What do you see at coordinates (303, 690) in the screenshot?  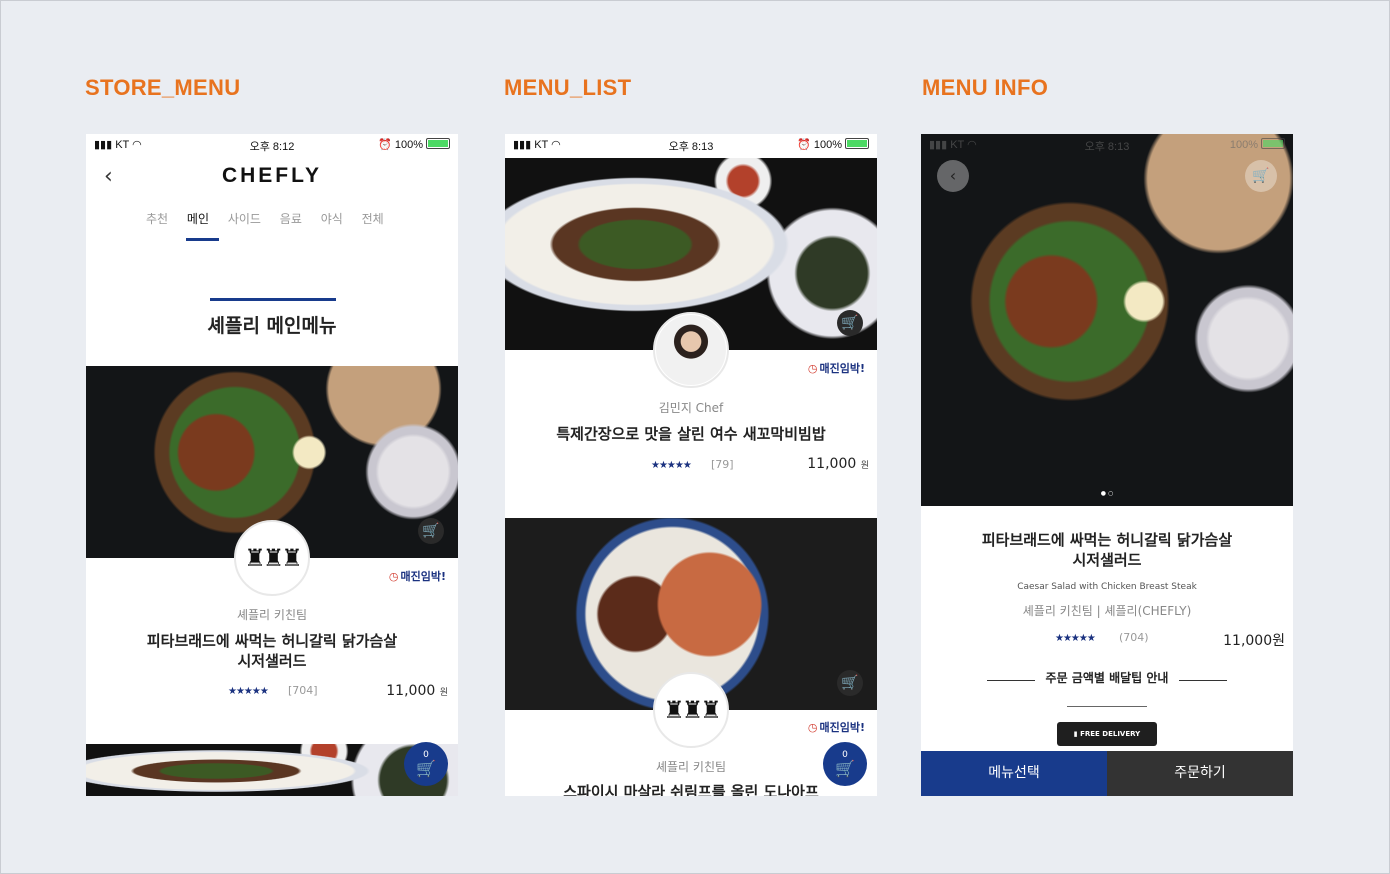 I see `review-count: [704]` at bounding box center [303, 690].